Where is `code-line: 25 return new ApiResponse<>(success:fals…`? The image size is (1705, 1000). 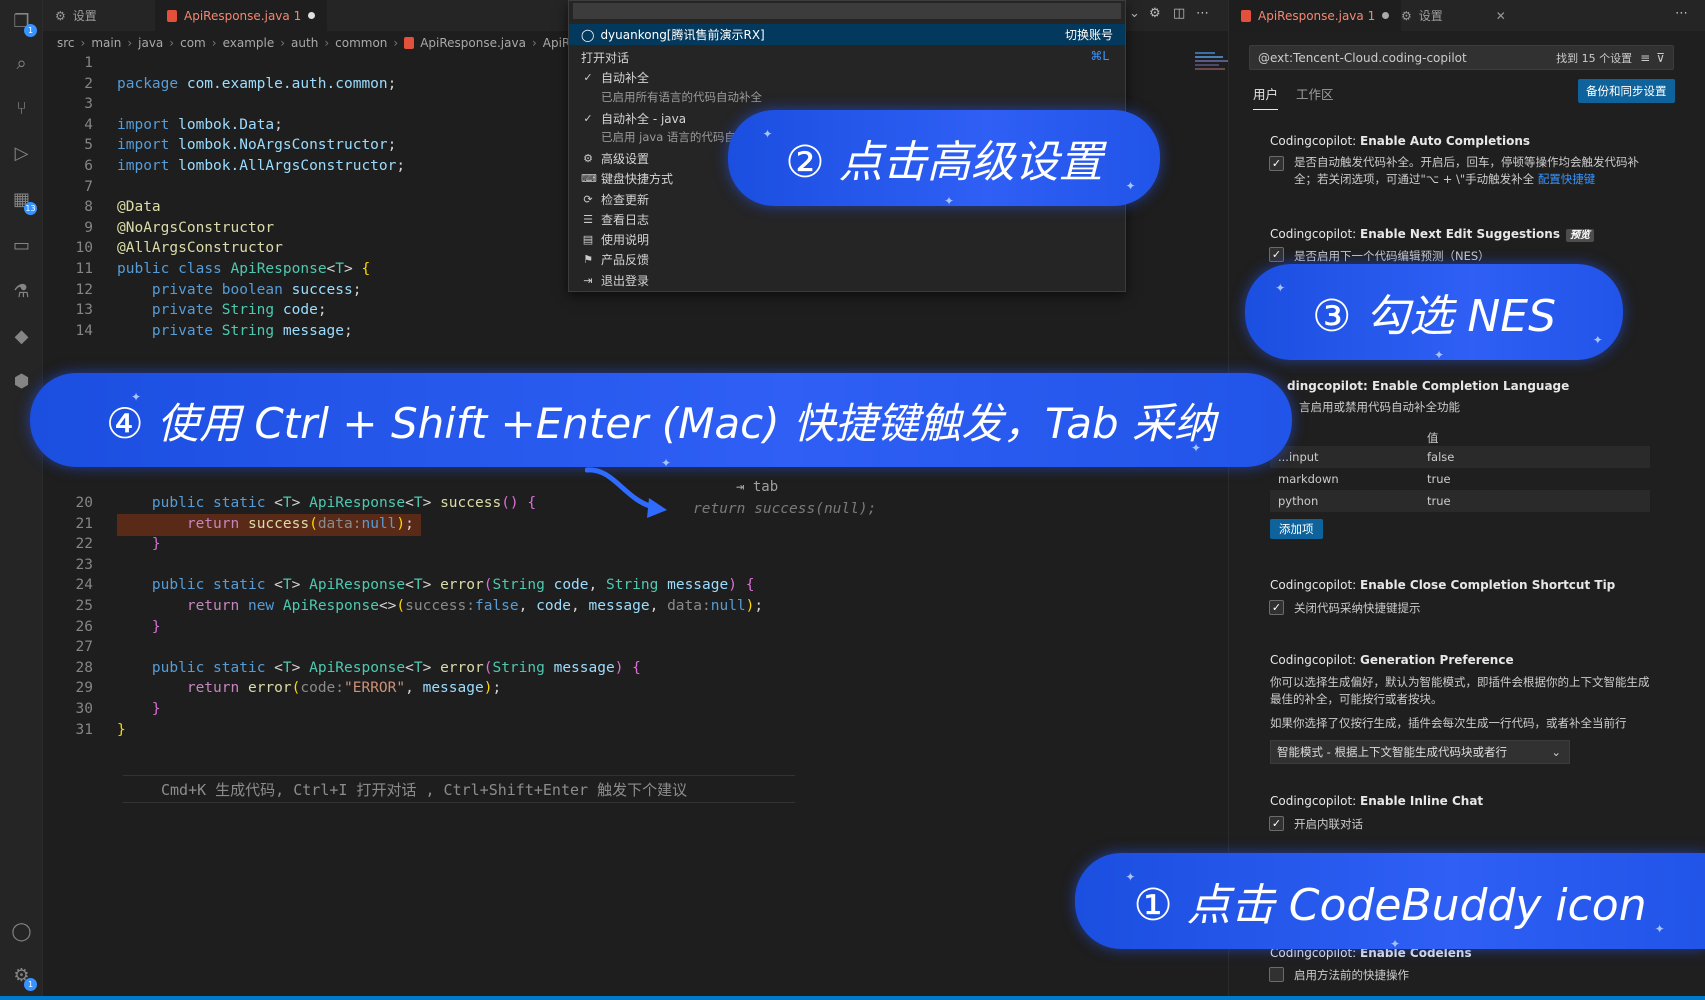
code-line: 25 return new ApiResponse<>(success:fals… is located at coordinates (635, 606).